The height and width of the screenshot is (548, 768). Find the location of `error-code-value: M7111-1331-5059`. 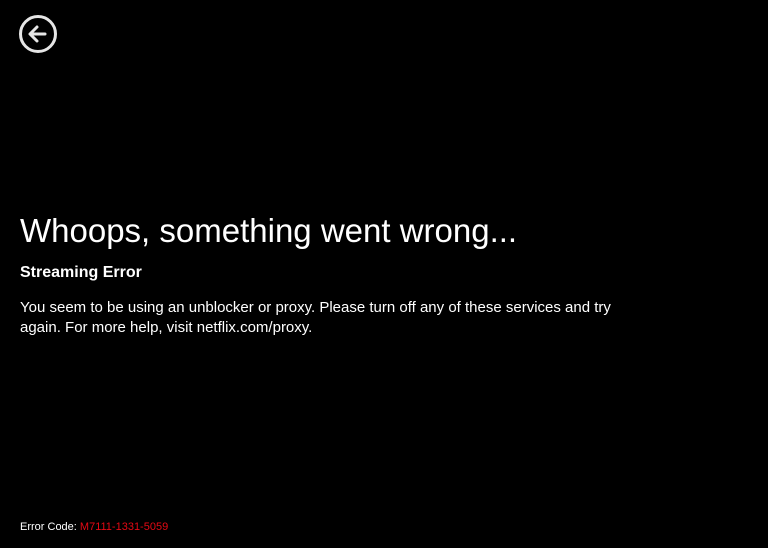

error-code-value: M7111-1331-5059 is located at coordinates (124, 527).